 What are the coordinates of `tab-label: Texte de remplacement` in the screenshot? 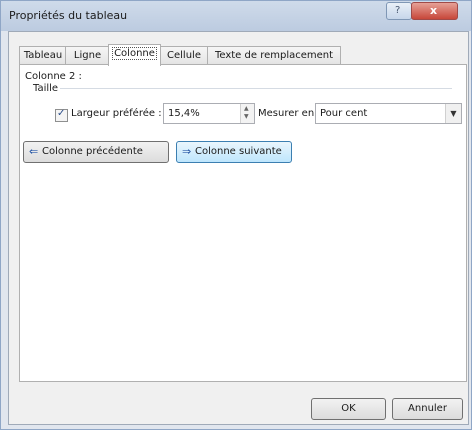 It's located at (274, 55).